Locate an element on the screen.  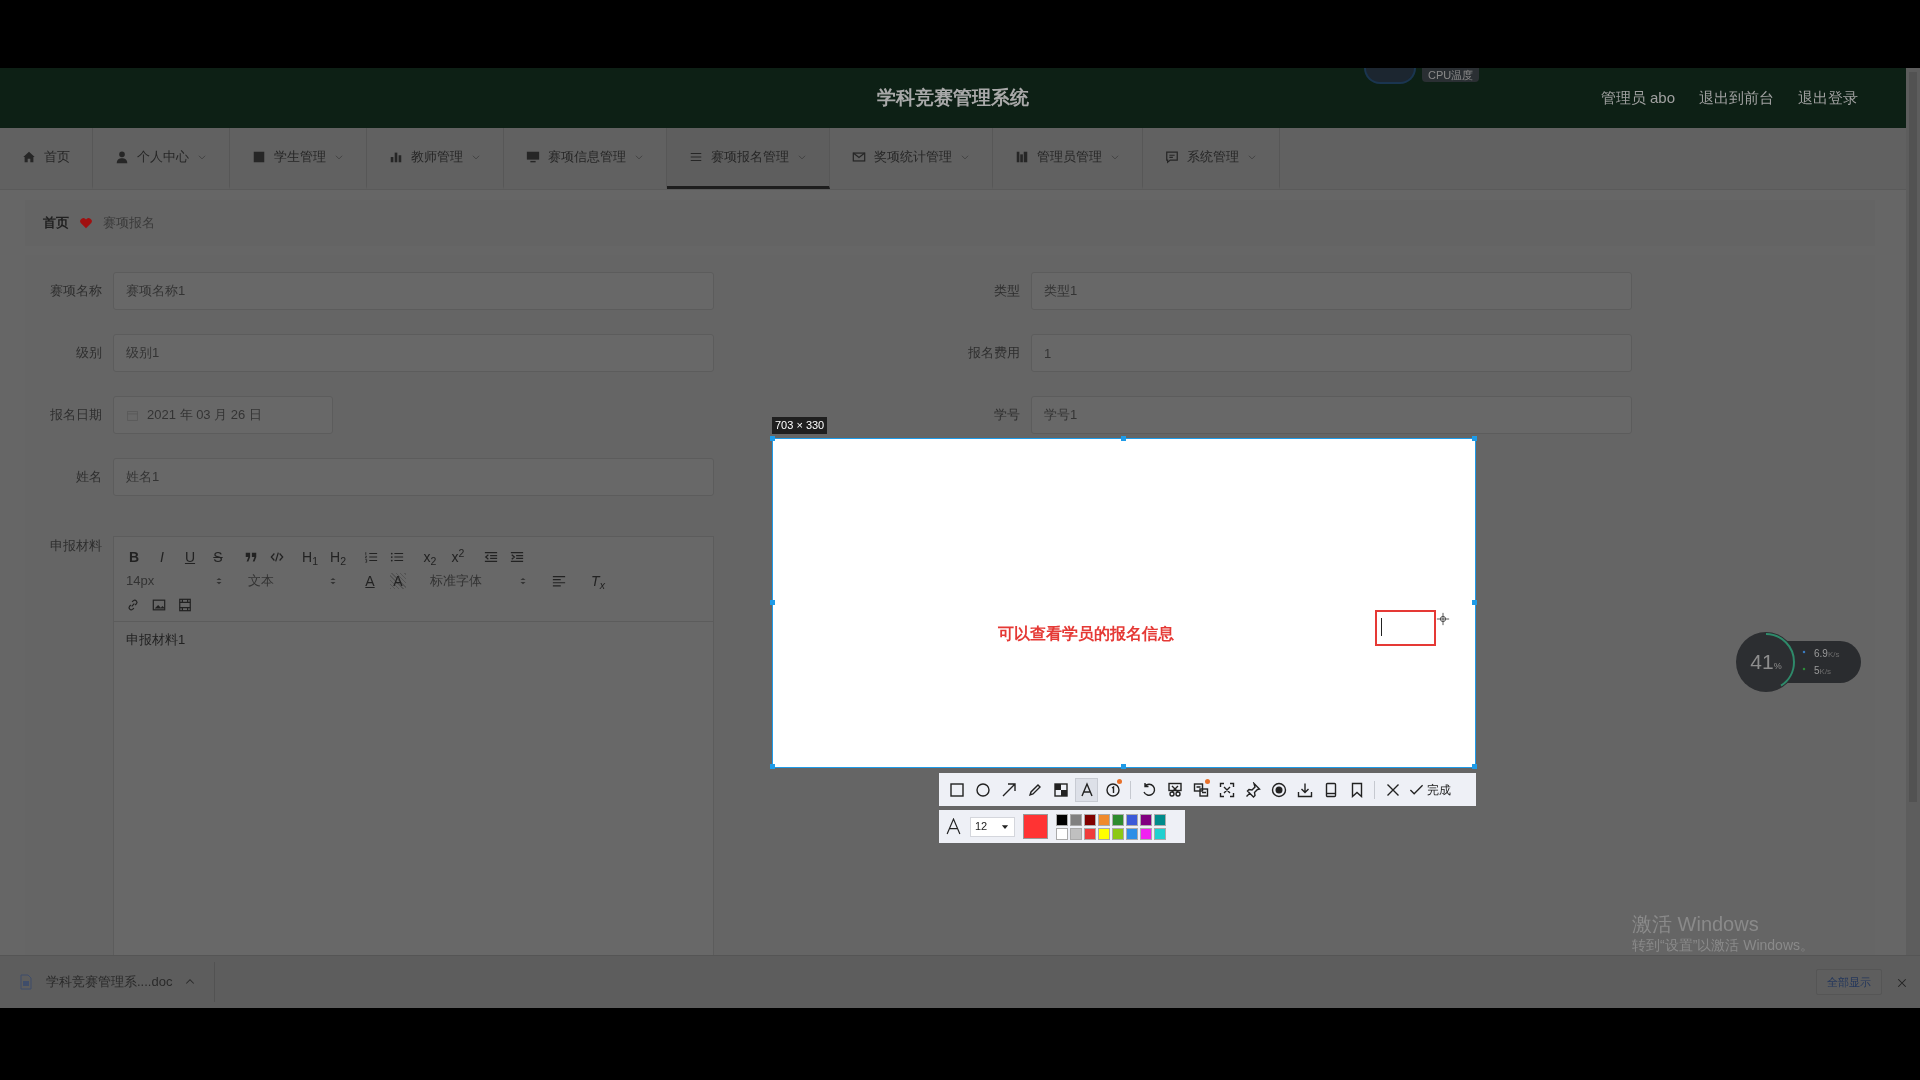
chat-icon is located at coordinates (1172, 157).